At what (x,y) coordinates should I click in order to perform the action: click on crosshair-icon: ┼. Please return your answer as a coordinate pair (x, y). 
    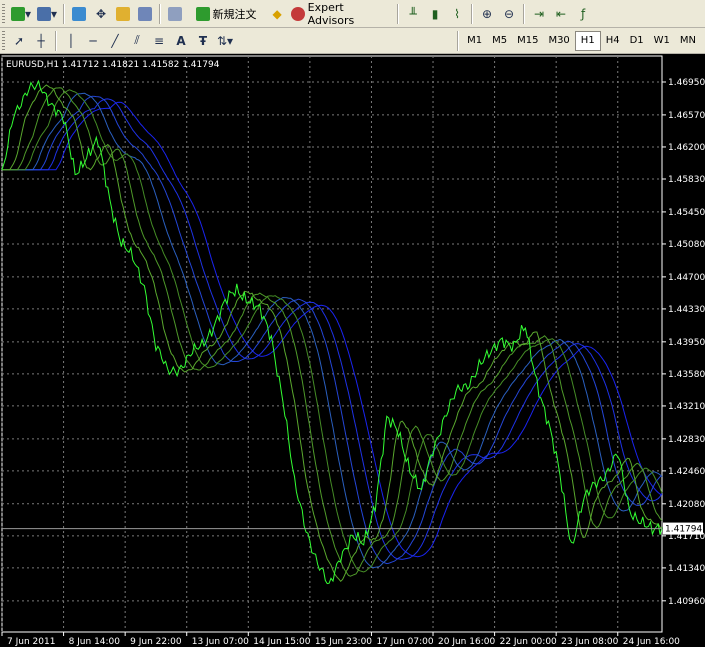
    Looking at the image, I should click on (41, 41).